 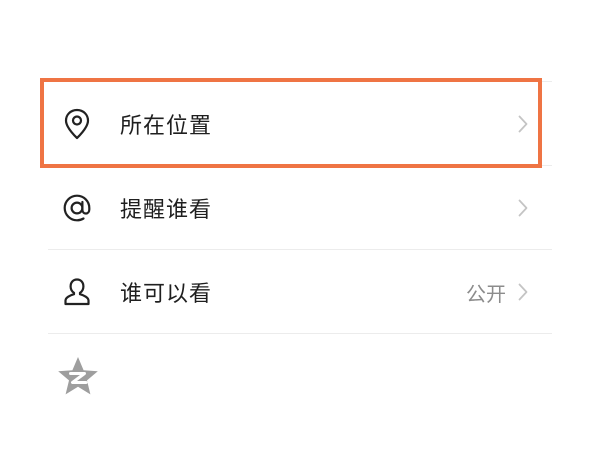 I want to click on who-can-see-label: 谁可以看, so click(x=166, y=294).